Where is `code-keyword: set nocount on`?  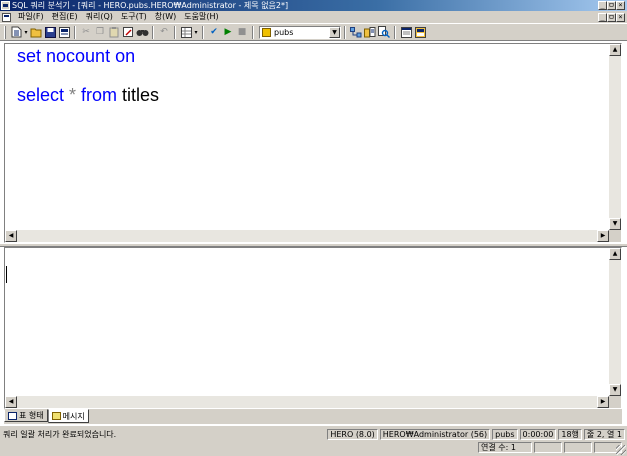 code-keyword: set nocount on is located at coordinates (76, 56).